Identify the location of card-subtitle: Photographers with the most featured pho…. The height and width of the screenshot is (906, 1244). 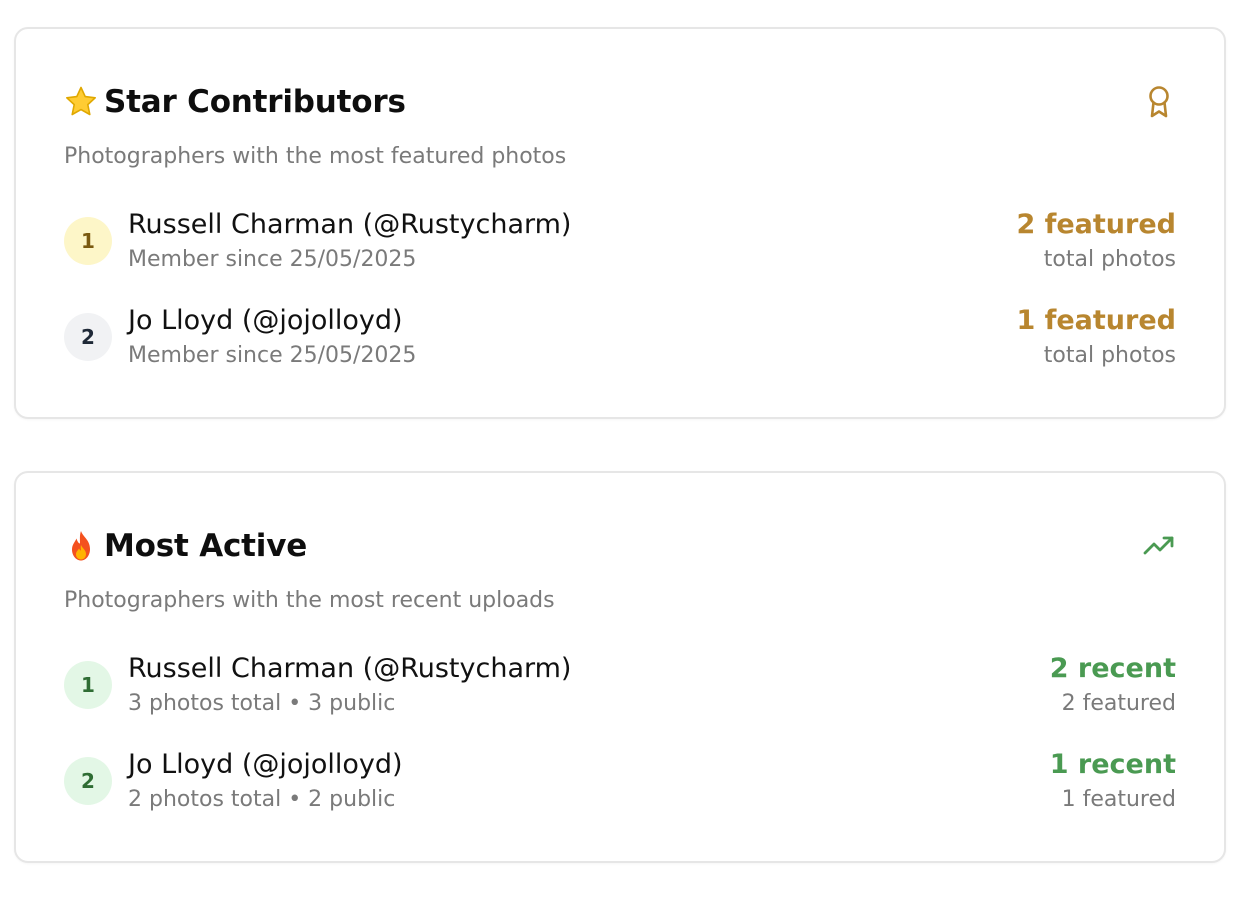
(315, 156).